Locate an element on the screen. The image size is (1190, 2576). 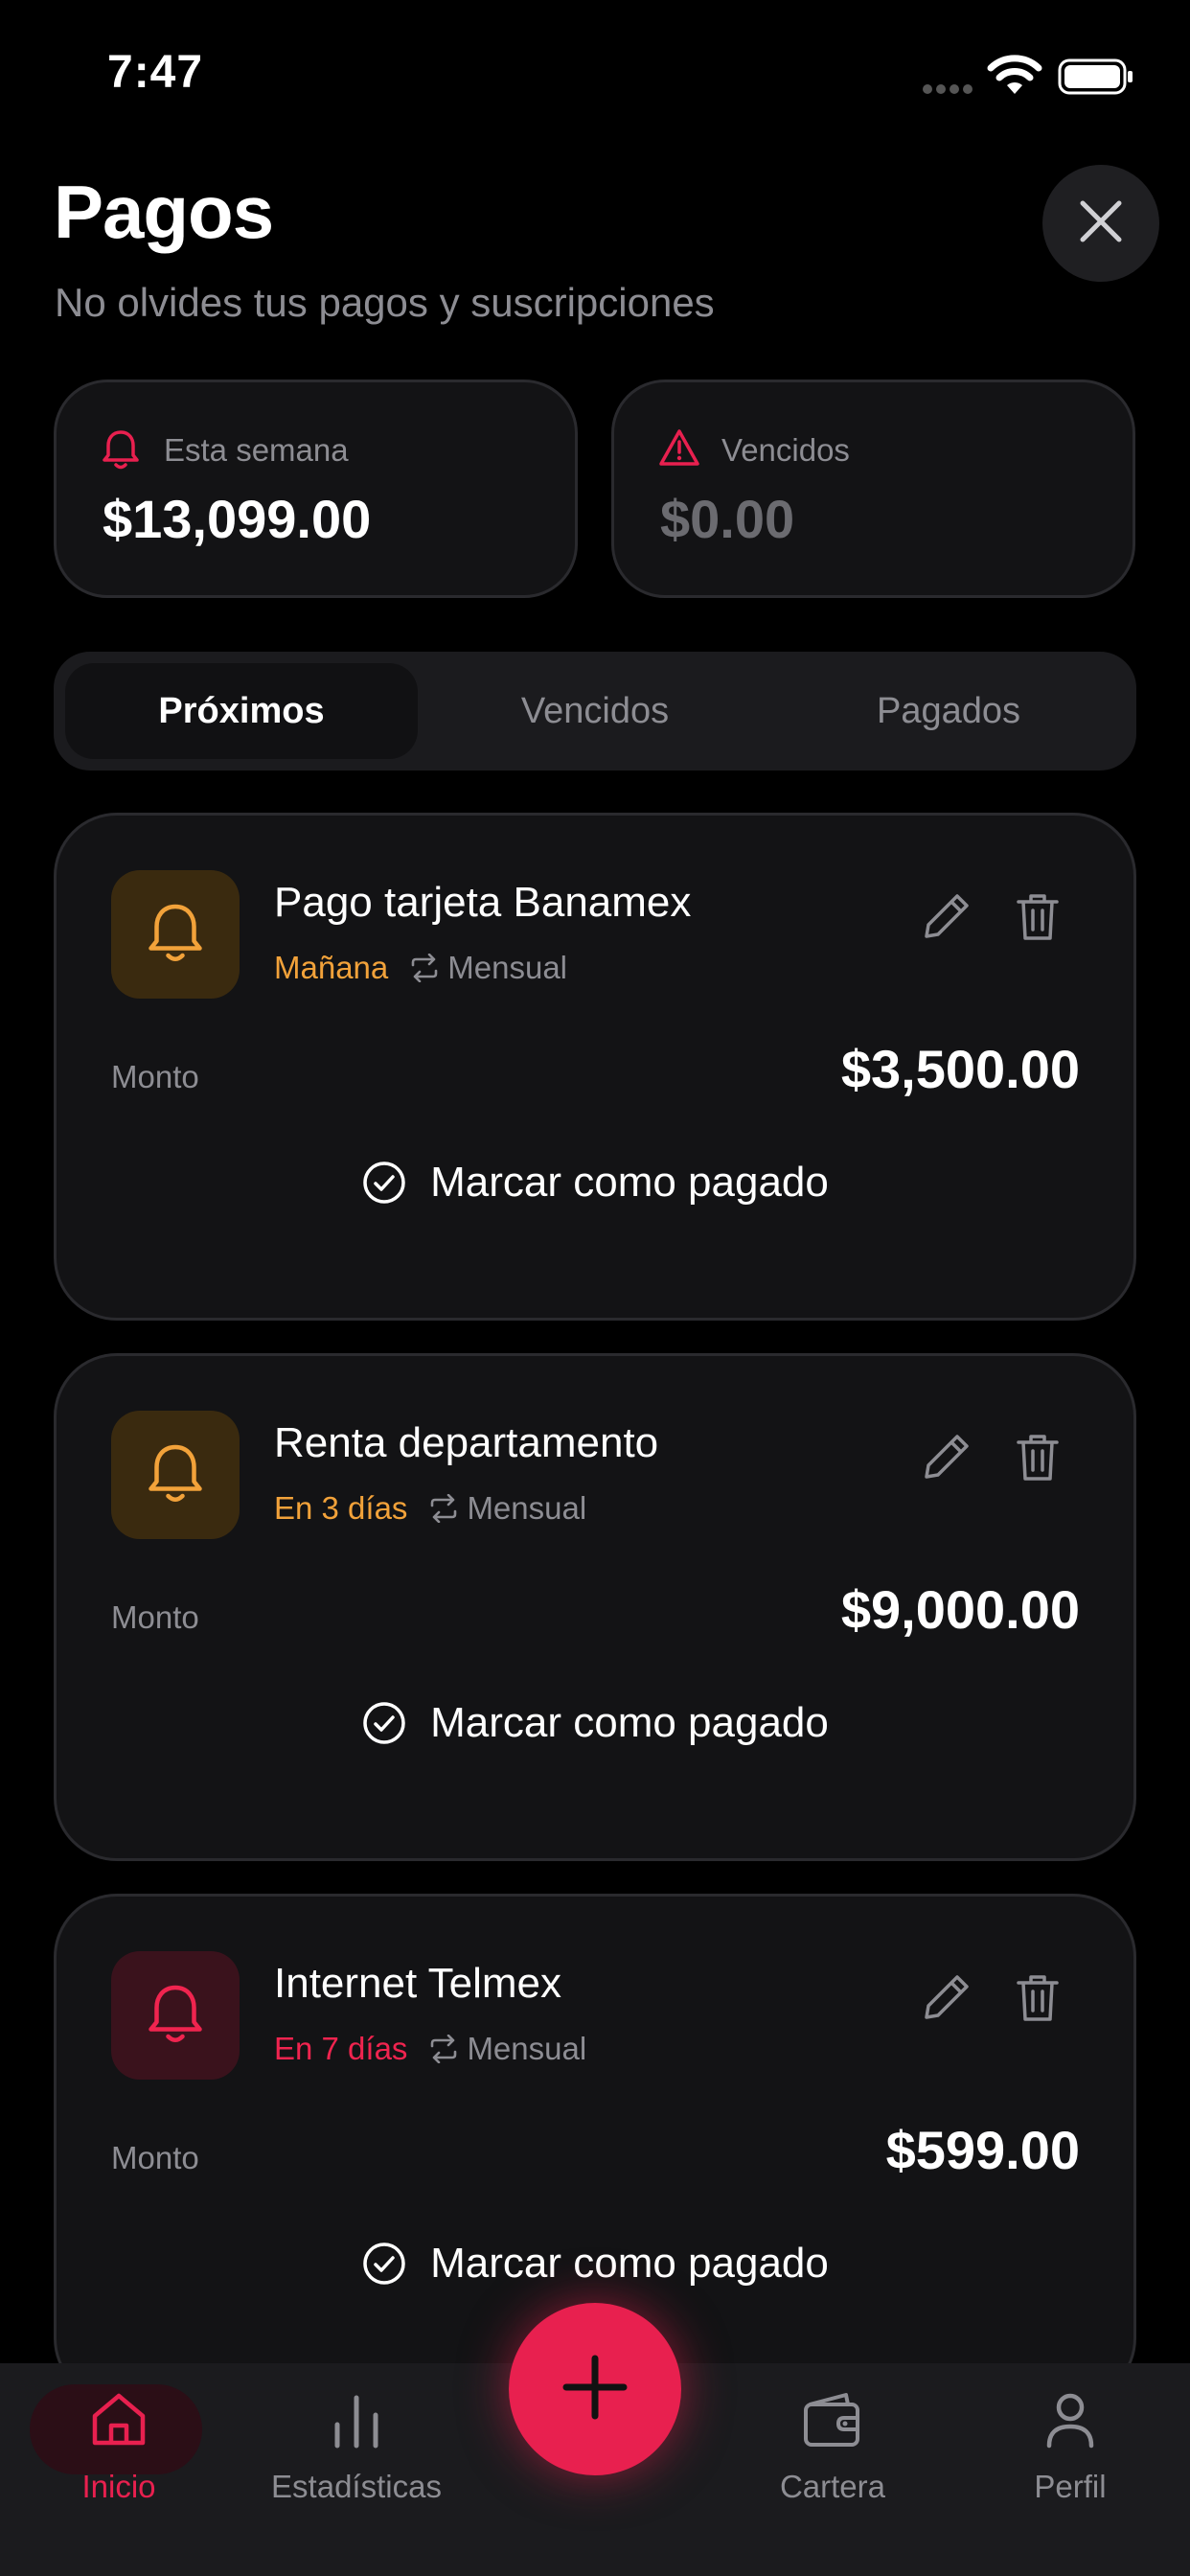
close-button is located at coordinates (1101, 223).